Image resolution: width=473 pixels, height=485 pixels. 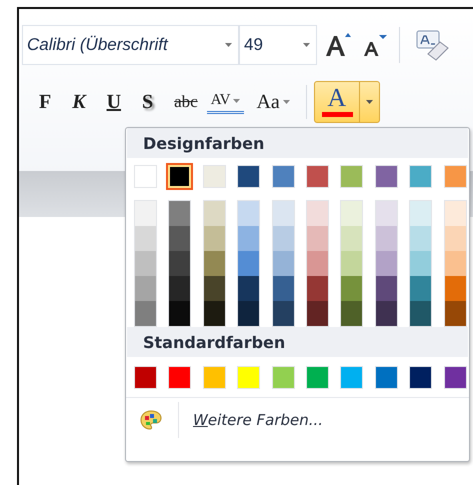 What do you see at coordinates (338, 45) in the screenshot?
I see `grow-font-icon` at bounding box center [338, 45].